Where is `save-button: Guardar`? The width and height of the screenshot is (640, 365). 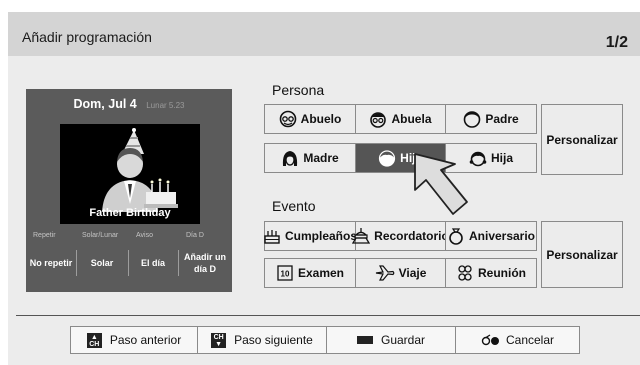 save-button: Guardar is located at coordinates (391, 340).